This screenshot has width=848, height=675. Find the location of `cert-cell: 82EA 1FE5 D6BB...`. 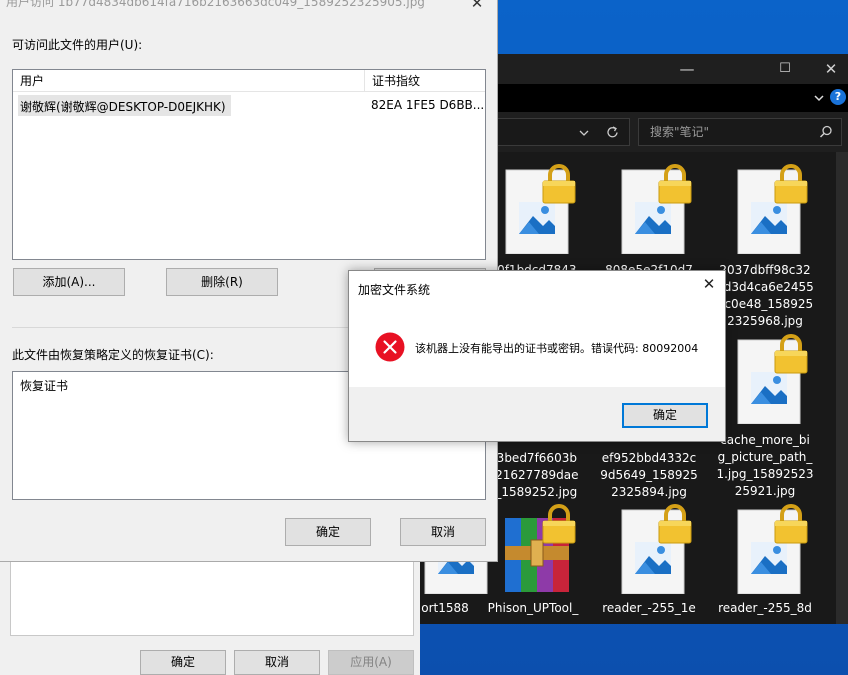

cert-cell: 82EA 1FE5 D6BB... is located at coordinates (428, 105).